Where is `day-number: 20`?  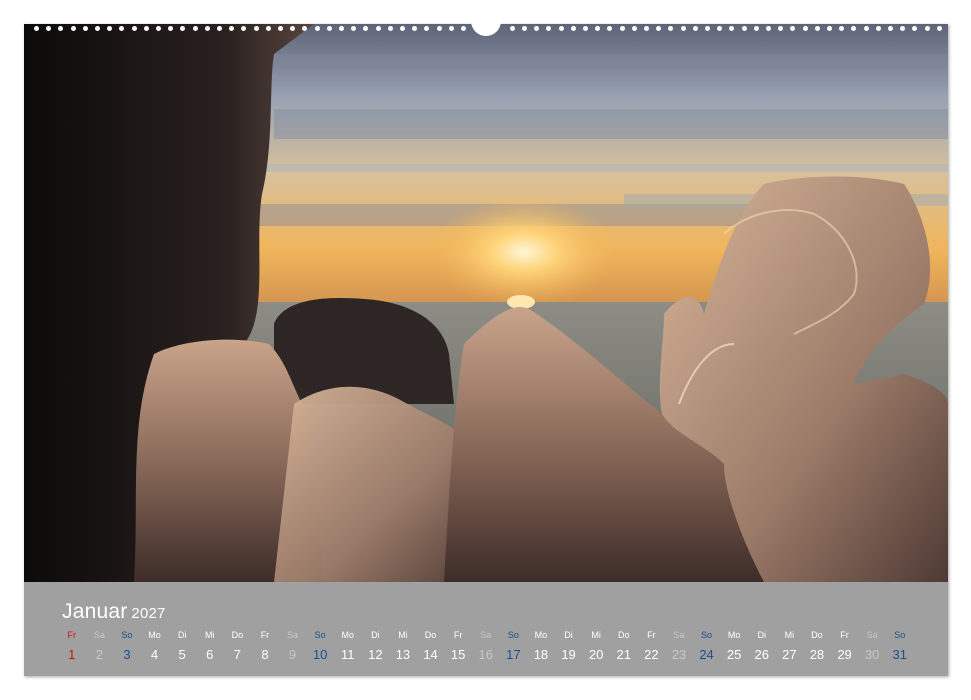
day-number: 20 is located at coordinates (596, 654).